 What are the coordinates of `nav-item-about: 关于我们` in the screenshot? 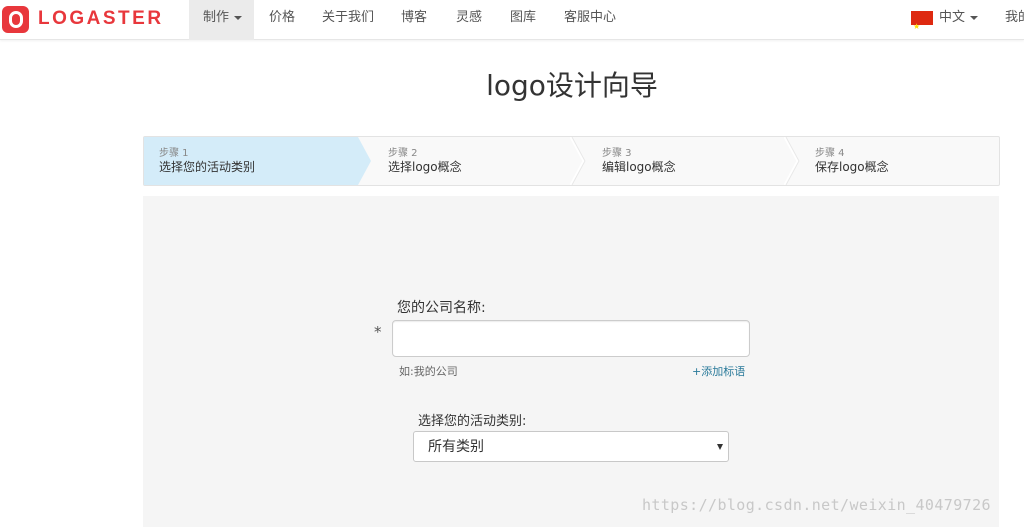 It's located at (348, 20).